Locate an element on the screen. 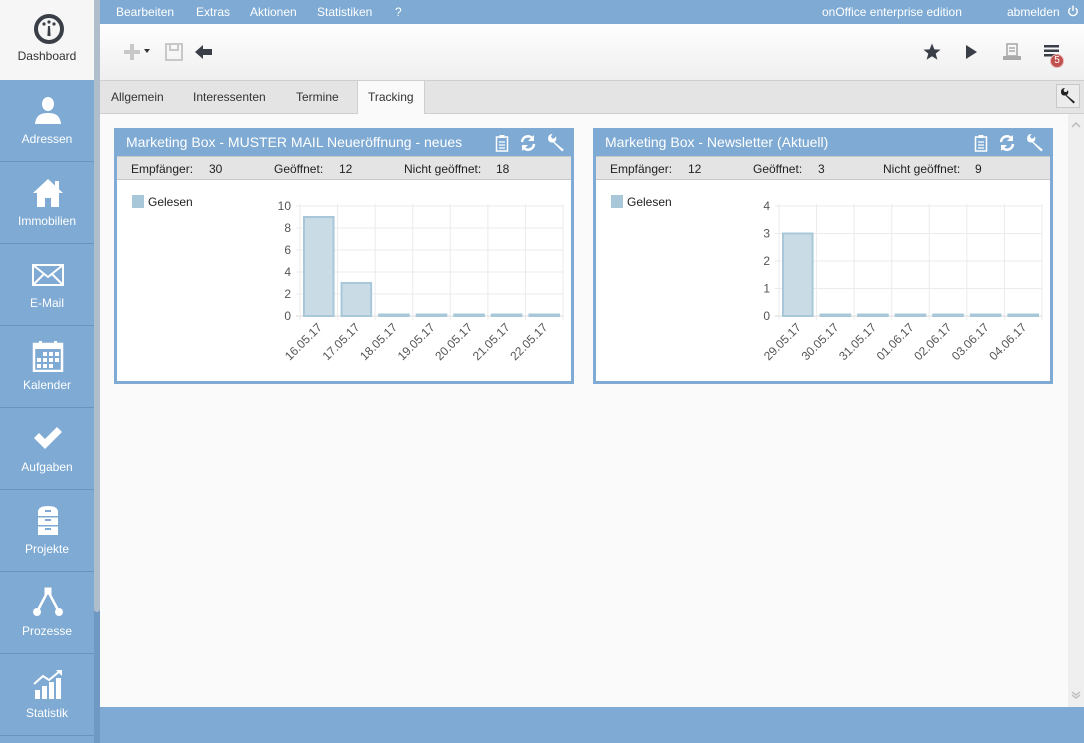 This screenshot has width=1084, height=743. tab-bar: Allgemein Interessenten Termine Tracking is located at coordinates (592, 98).